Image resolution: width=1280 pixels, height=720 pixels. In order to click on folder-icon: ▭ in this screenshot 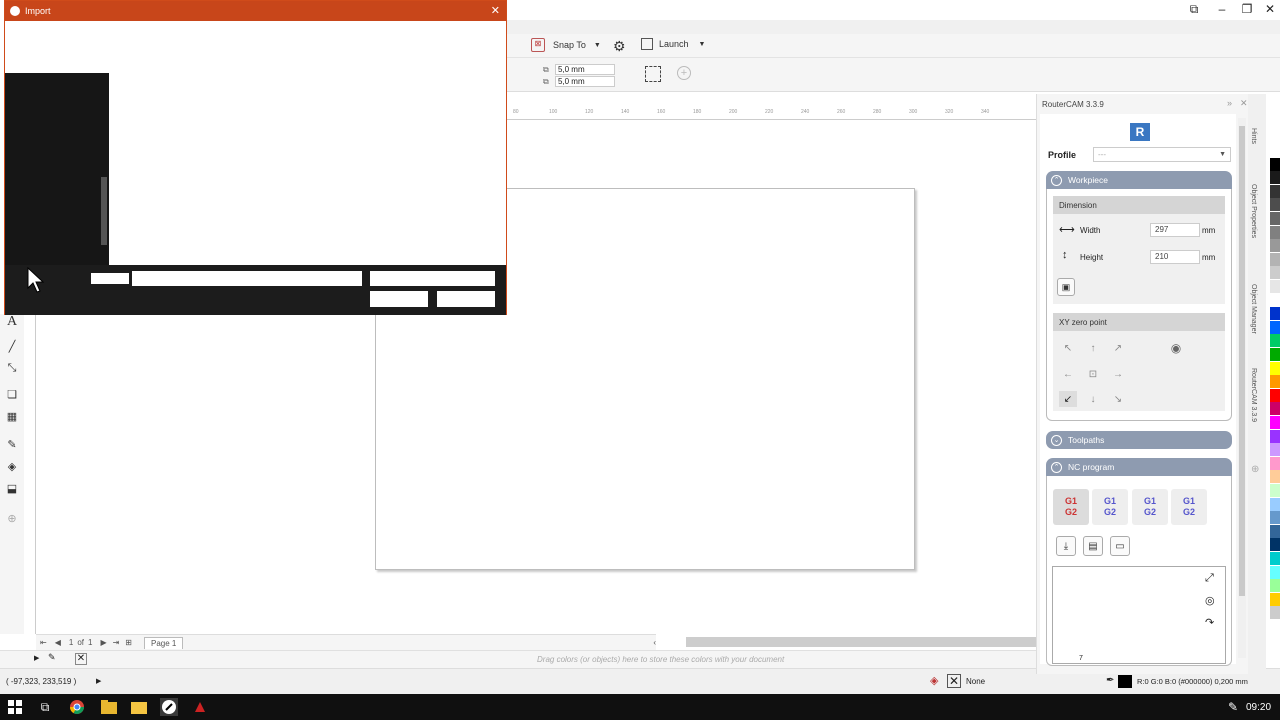, I will do `click(1120, 546)`.